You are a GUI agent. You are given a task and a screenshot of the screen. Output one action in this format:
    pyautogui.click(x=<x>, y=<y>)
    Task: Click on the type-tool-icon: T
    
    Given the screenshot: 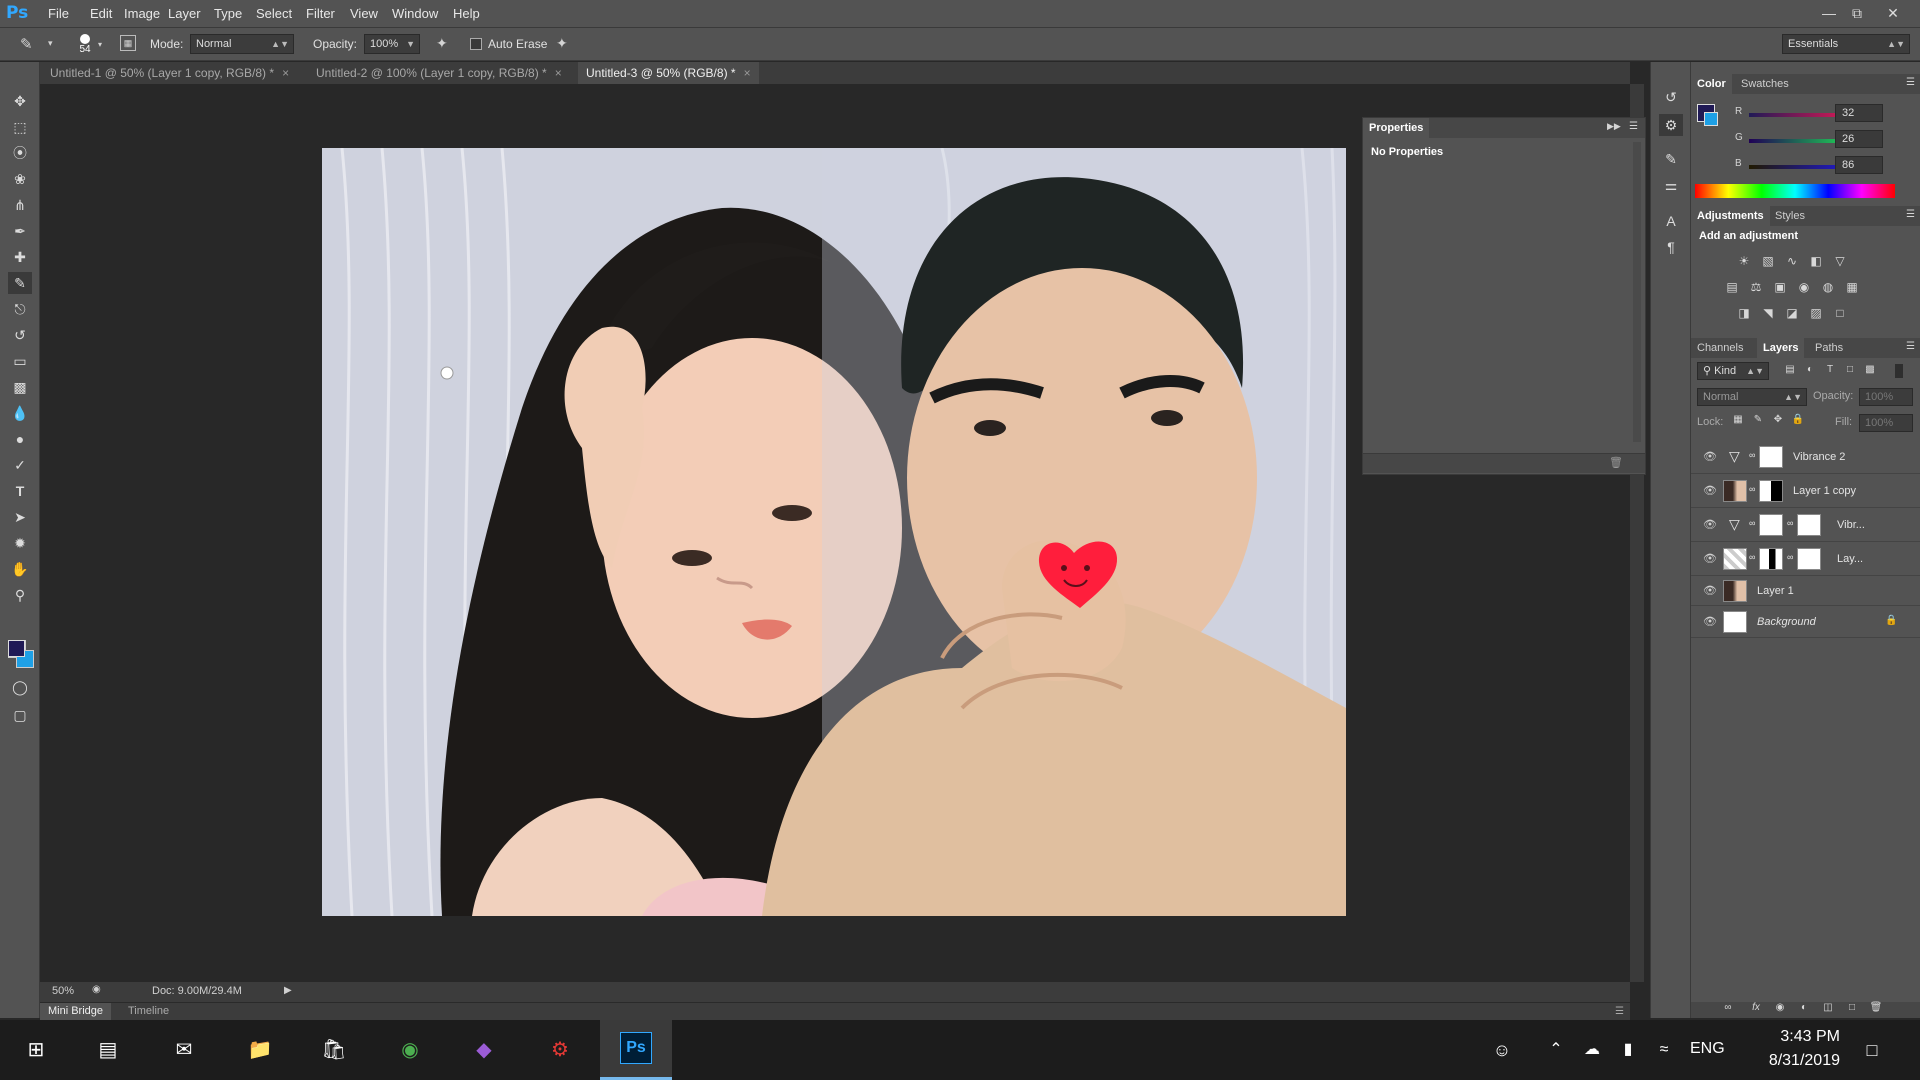 What is the action you would take?
    pyautogui.click(x=20, y=491)
    